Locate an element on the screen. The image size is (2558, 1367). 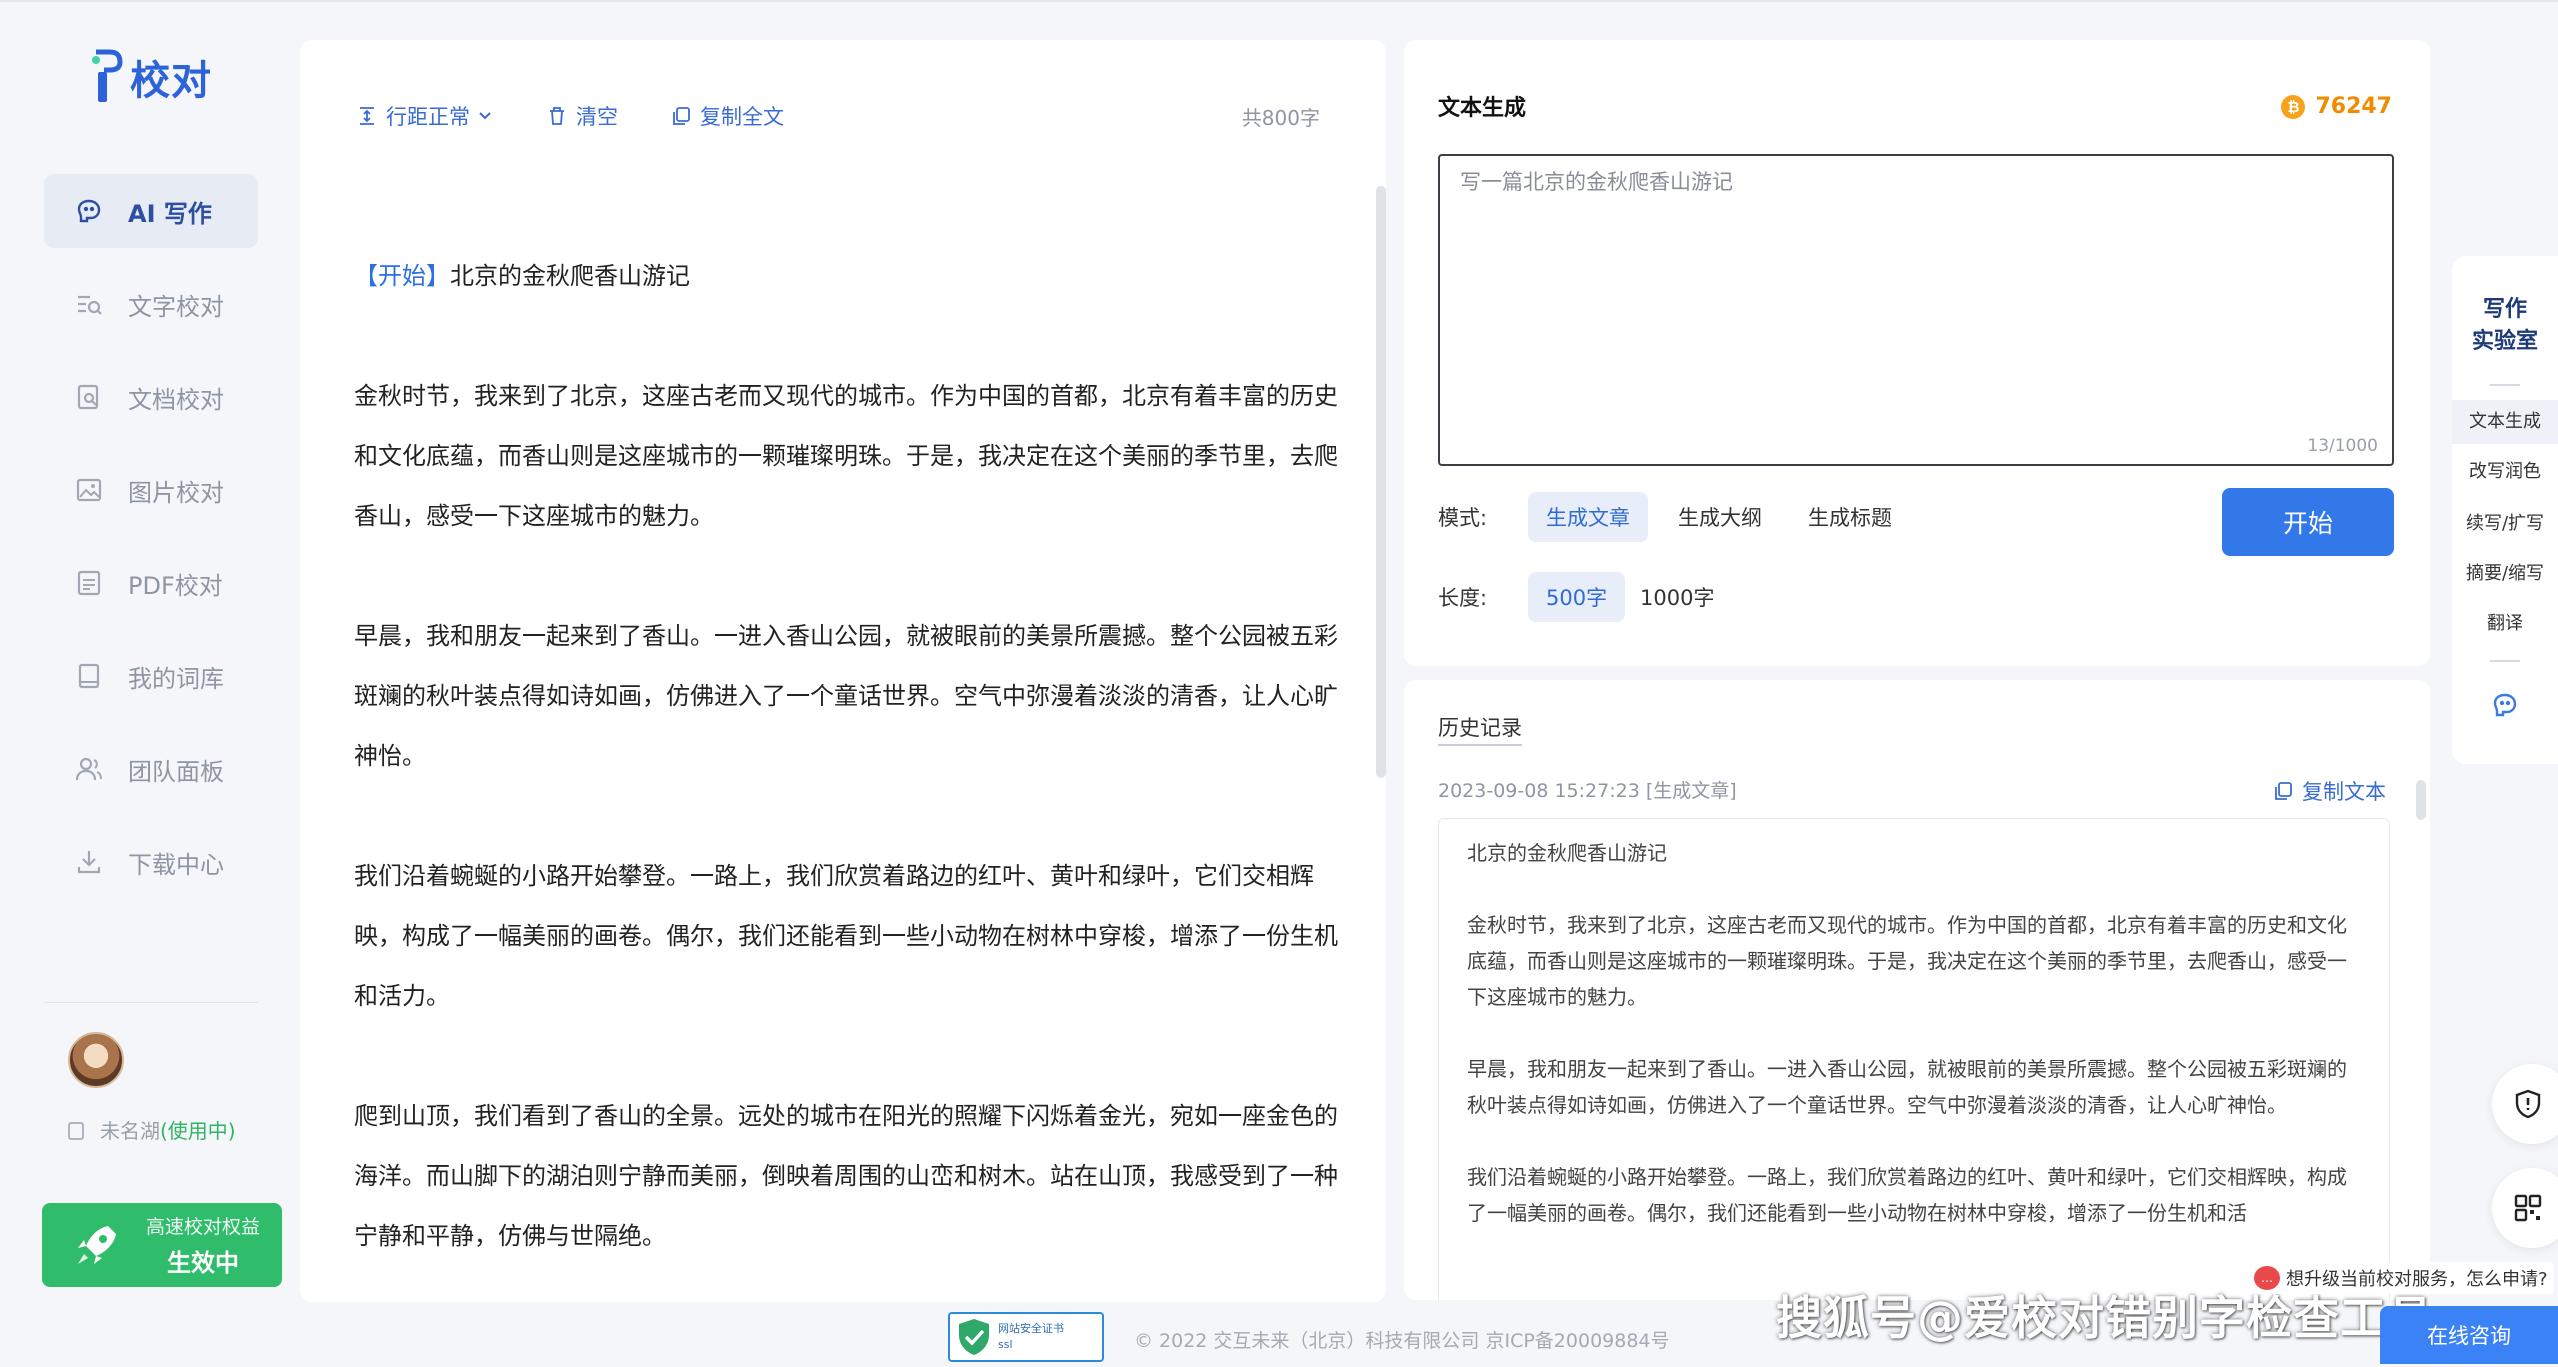
coin-icon: ₿ is located at coordinates (2293, 106).